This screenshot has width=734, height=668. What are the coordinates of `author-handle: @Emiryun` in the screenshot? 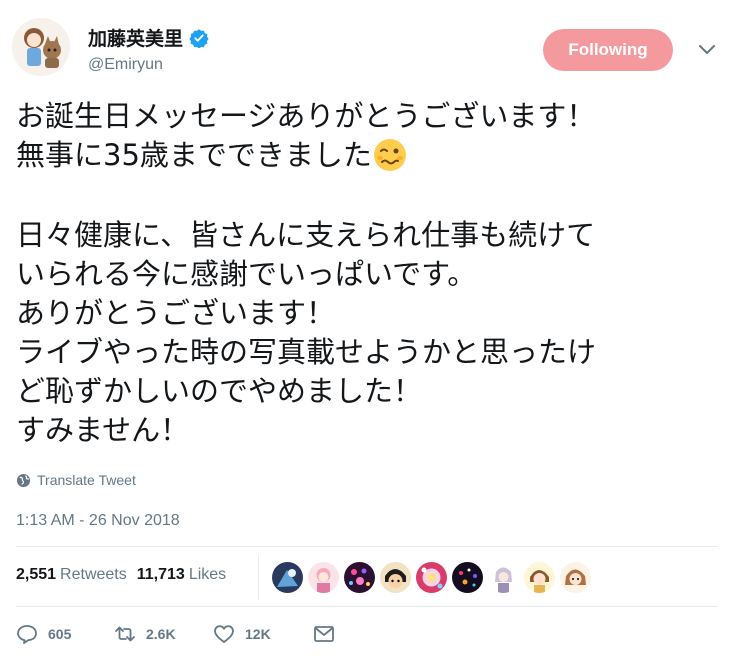 It's located at (125, 65).